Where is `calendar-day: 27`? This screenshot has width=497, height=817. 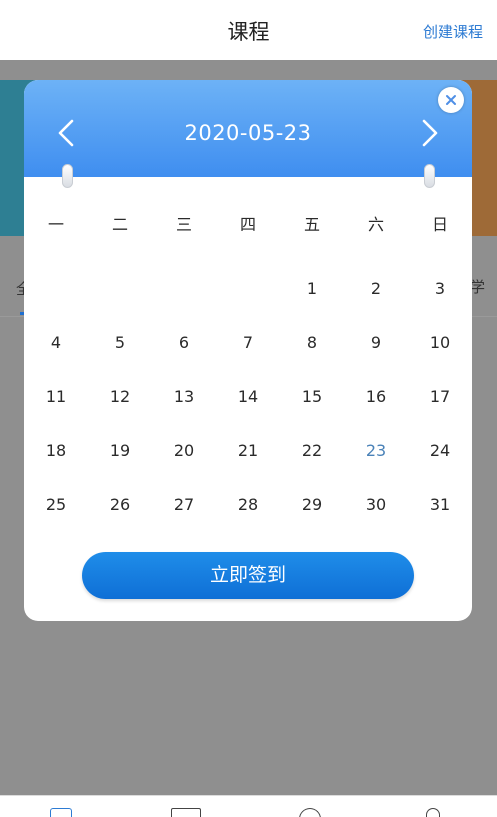 calendar-day: 27 is located at coordinates (184, 505).